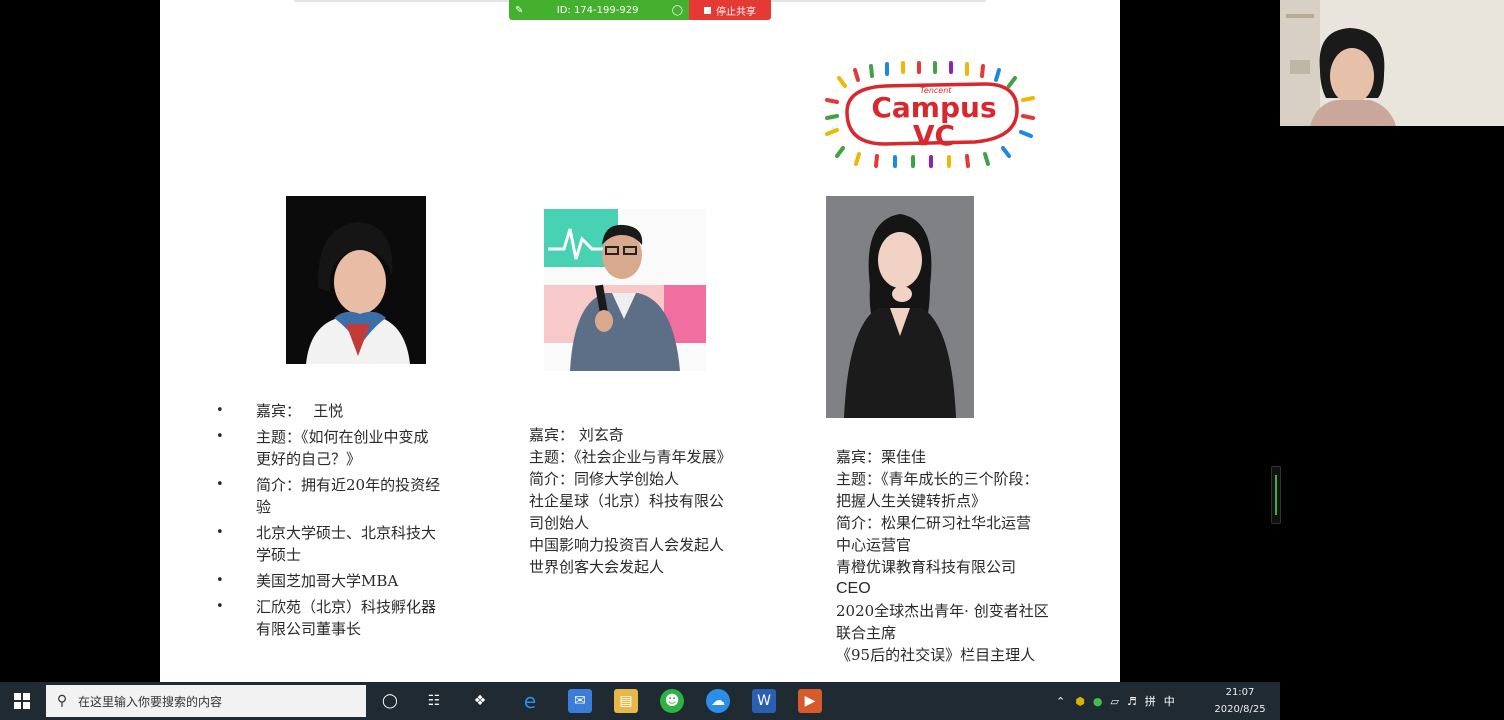 This screenshot has width=1504, height=720. What do you see at coordinates (354, 544) in the screenshot?
I see `info-item: 北京大学硕士、北京科技大学硕士` at bounding box center [354, 544].